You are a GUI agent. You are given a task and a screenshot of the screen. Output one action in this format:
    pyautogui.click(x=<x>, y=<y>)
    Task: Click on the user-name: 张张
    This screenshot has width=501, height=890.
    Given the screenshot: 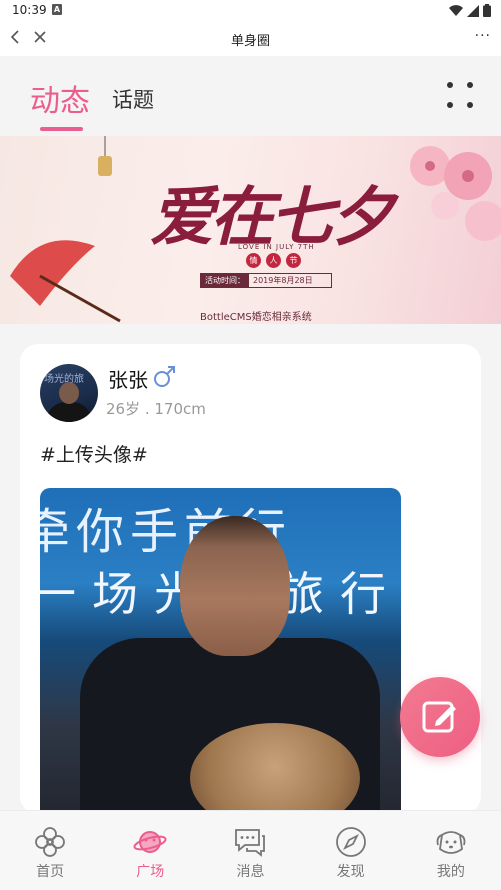 What is the action you would take?
    pyautogui.click(x=128, y=378)
    